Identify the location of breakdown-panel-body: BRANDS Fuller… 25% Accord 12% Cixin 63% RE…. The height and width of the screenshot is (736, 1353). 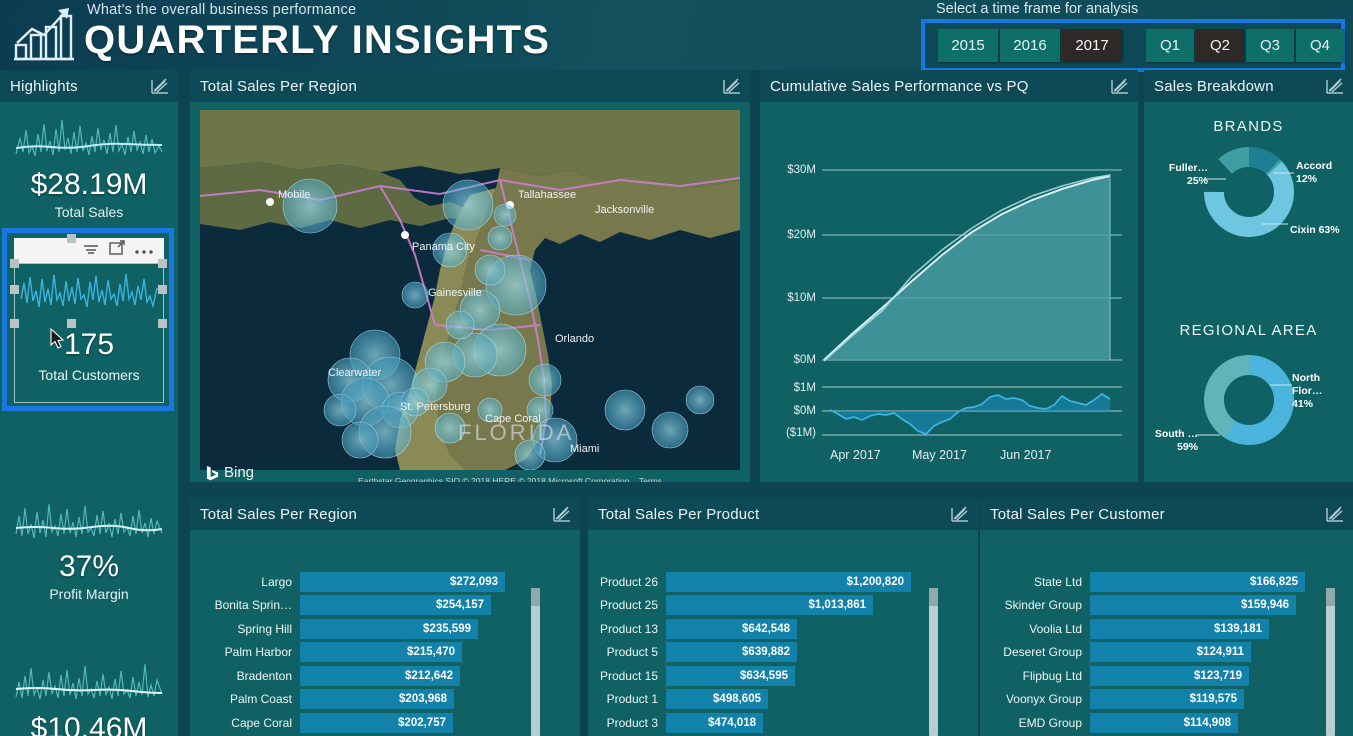
(1248, 292).